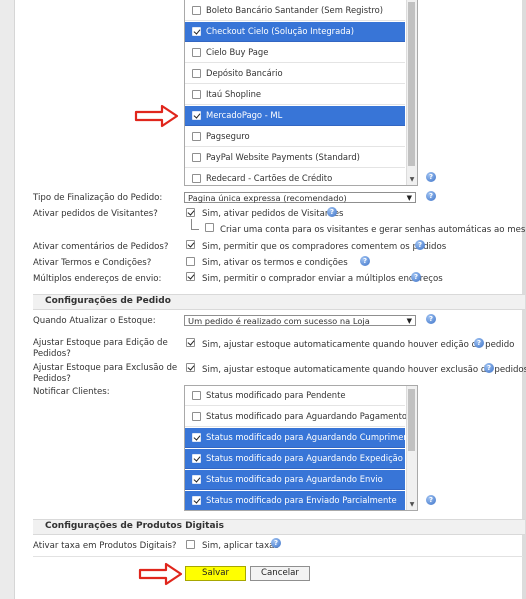 This screenshot has height=599, width=526. What do you see at coordinates (94, 321) in the screenshot?
I see `stock-update-label: Quando Atualizar o Estoque:` at bounding box center [94, 321].